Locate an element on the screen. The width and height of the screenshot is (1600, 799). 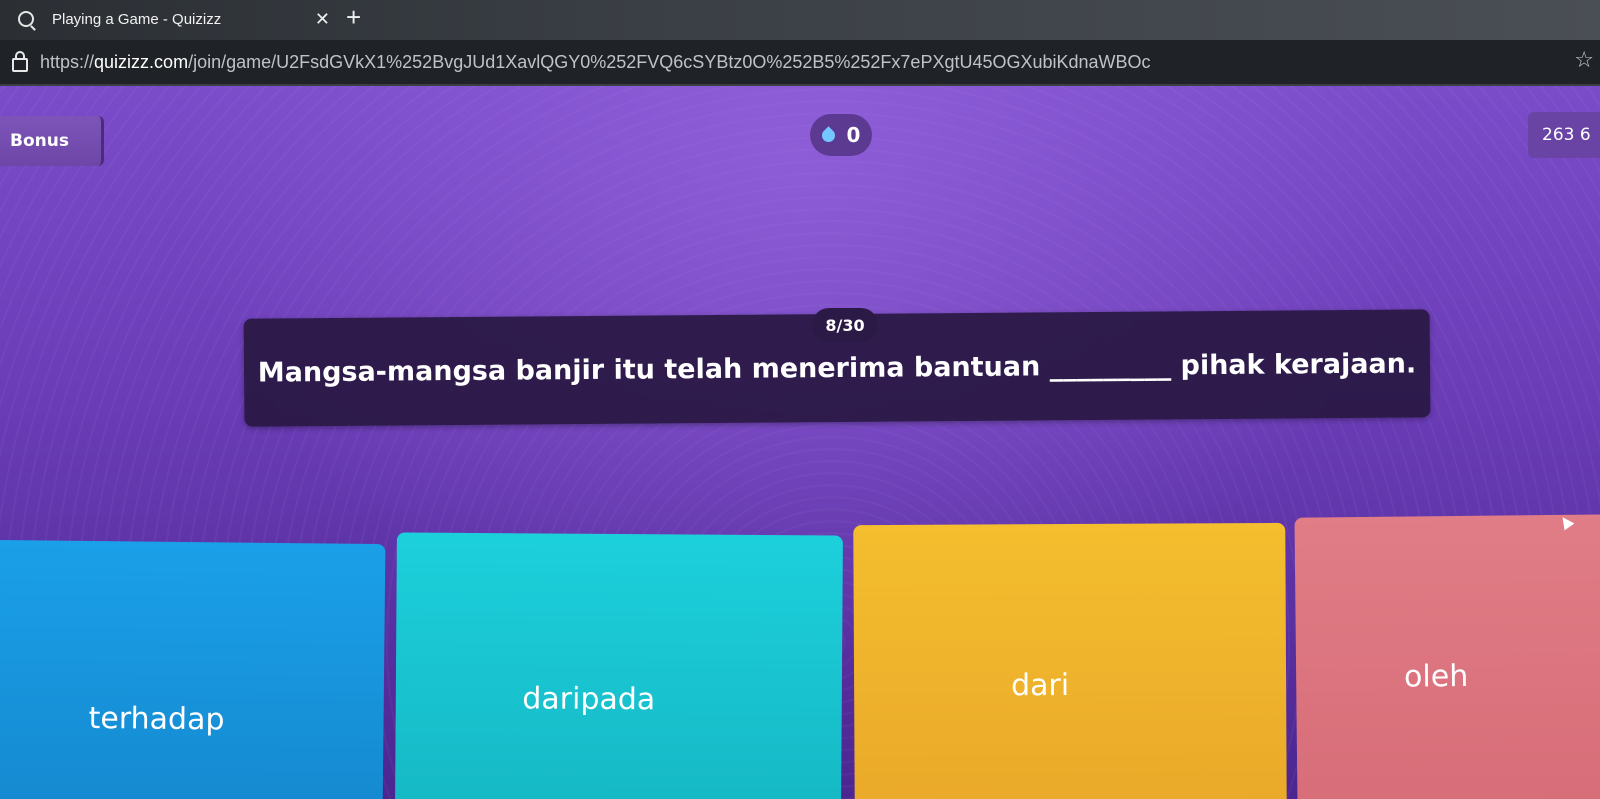
lock-icon is located at coordinates (20, 61).